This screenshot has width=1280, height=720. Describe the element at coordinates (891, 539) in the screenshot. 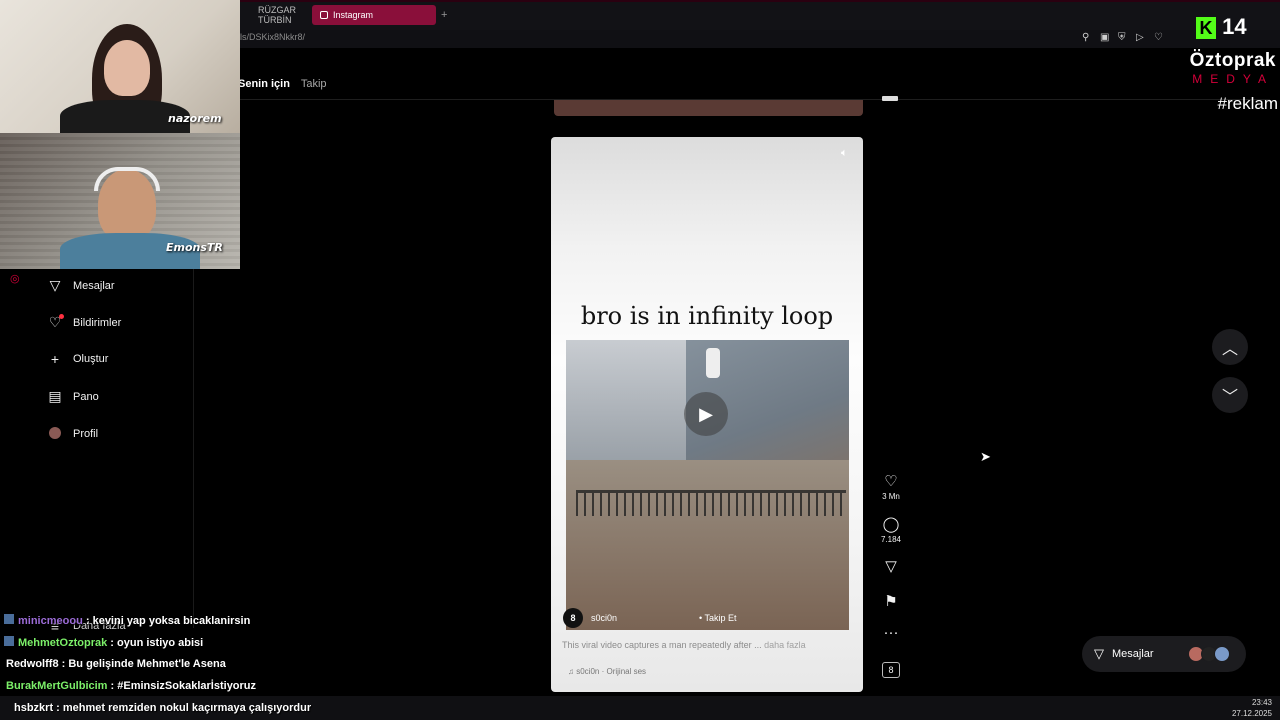

I see `comment-count: 7.184` at that location.